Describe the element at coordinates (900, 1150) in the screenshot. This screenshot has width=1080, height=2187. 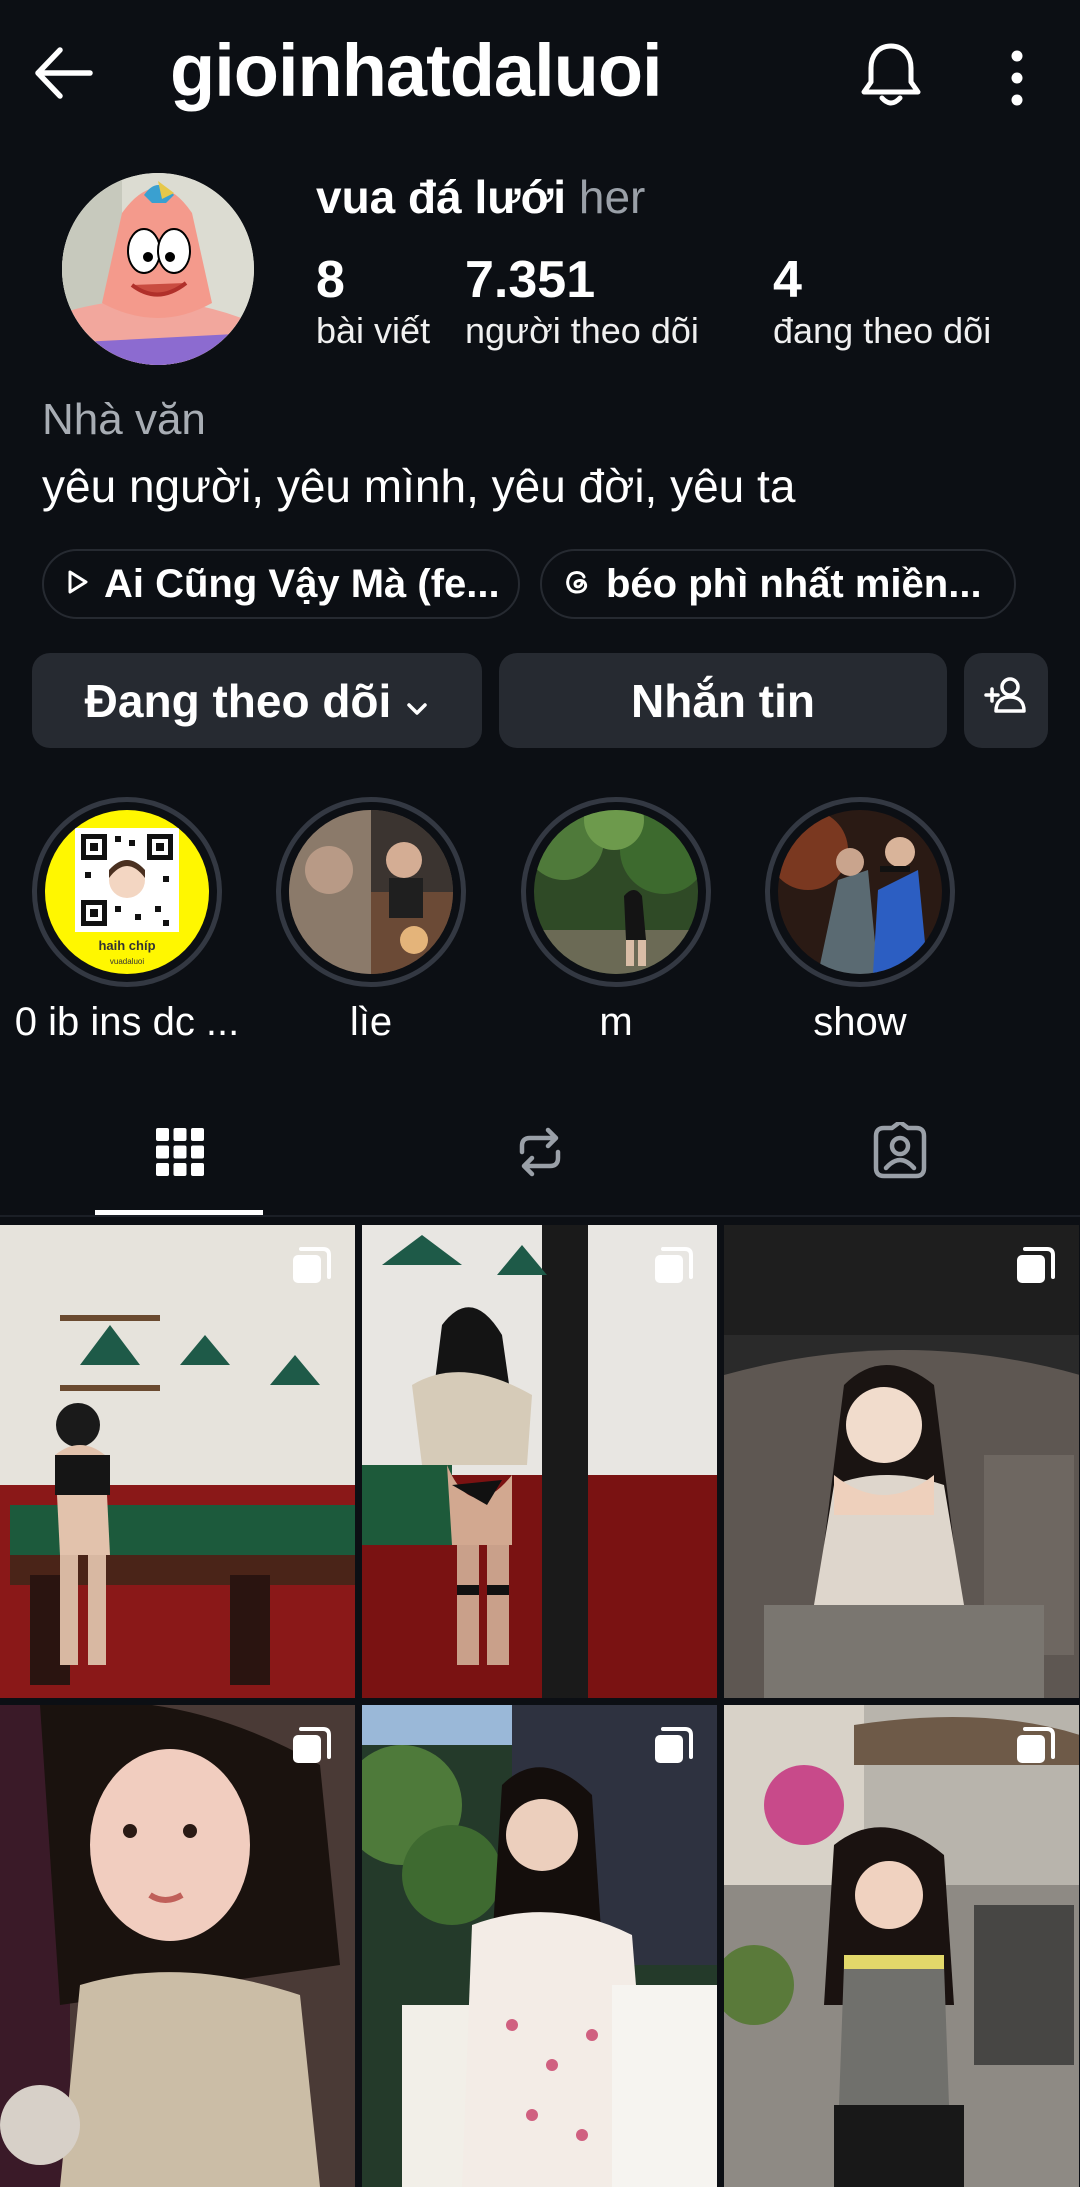
I see `tagged-icon` at that location.